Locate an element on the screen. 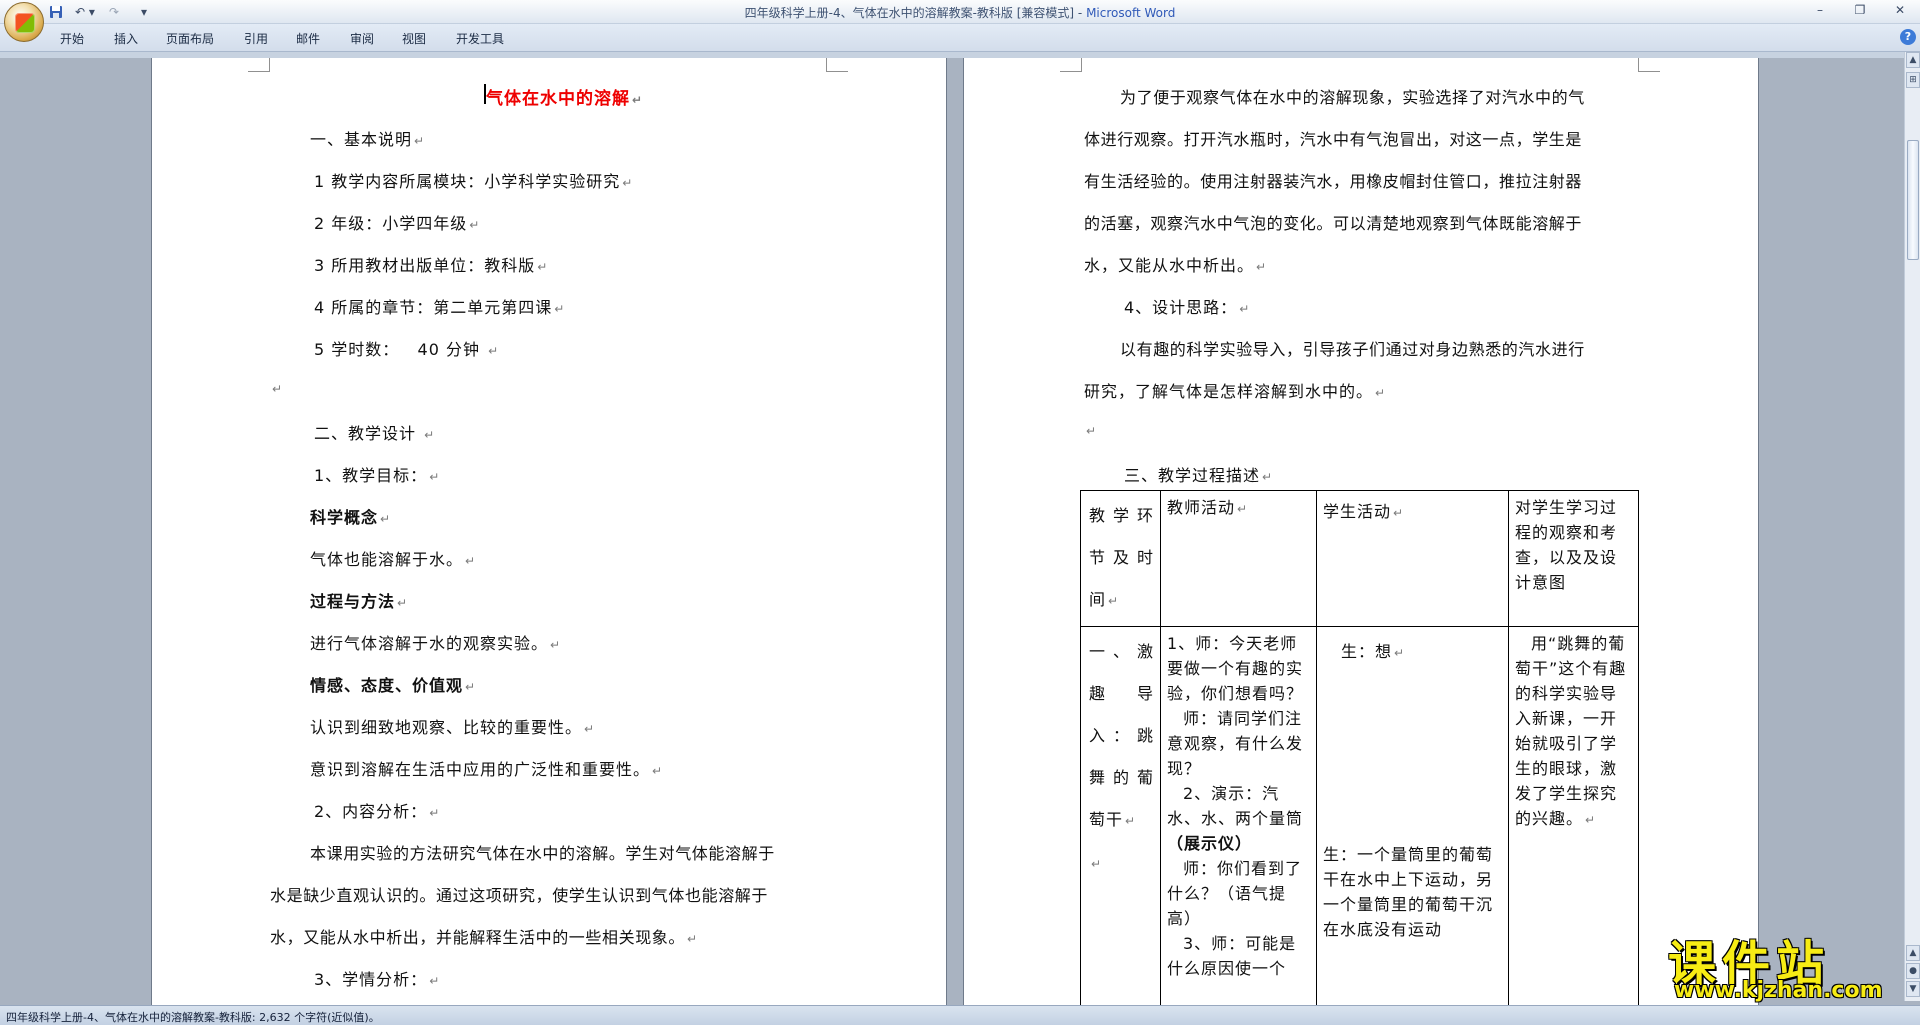 Image resolution: width=1920 pixels, height=1025 pixels. table-header-cell: 对学生学习过程的观察和考查，以及及设计意图 is located at coordinates (1573, 558).